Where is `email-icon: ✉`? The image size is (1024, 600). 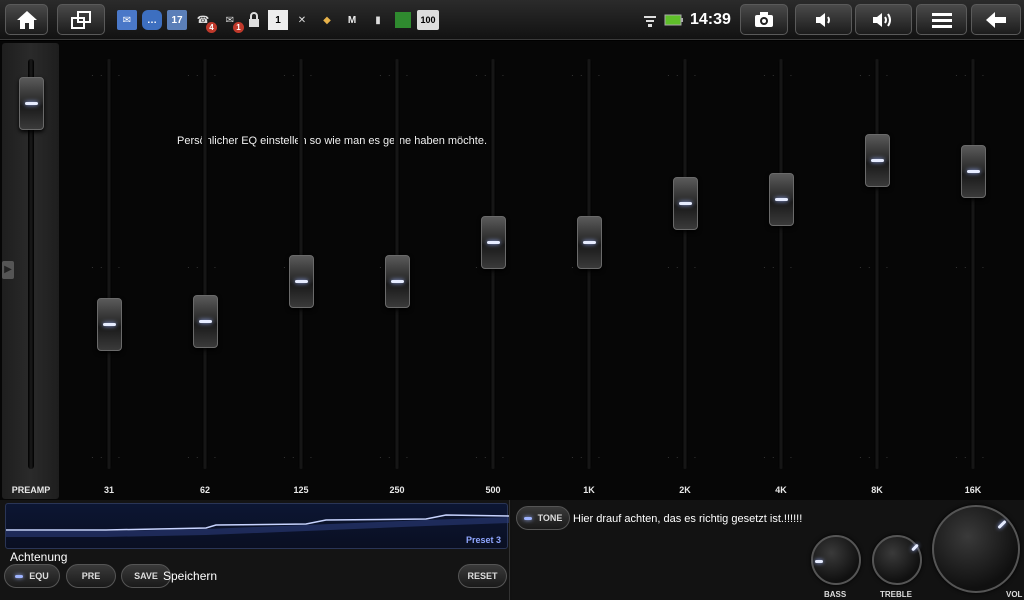
email-icon: ✉ is located at coordinates (127, 20).